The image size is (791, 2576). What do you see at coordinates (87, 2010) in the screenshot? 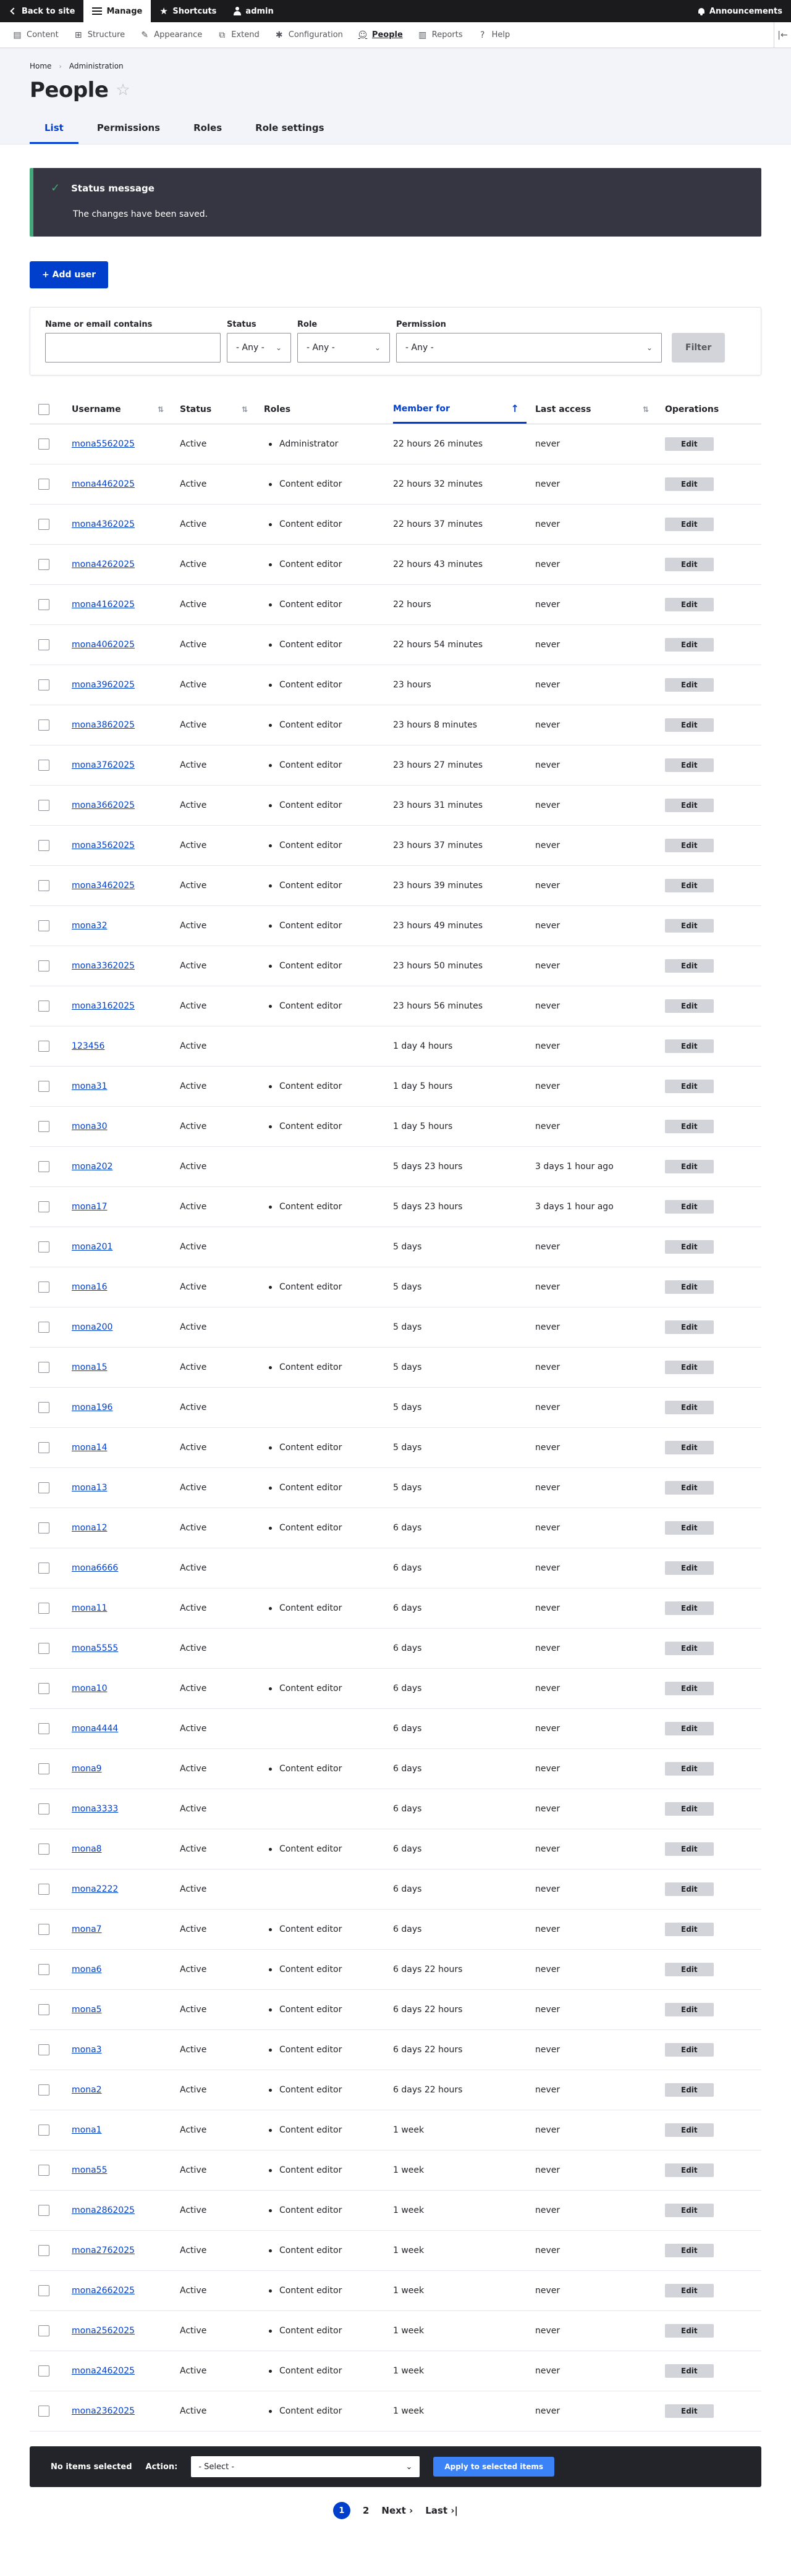
I see `username-link: mona5` at bounding box center [87, 2010].